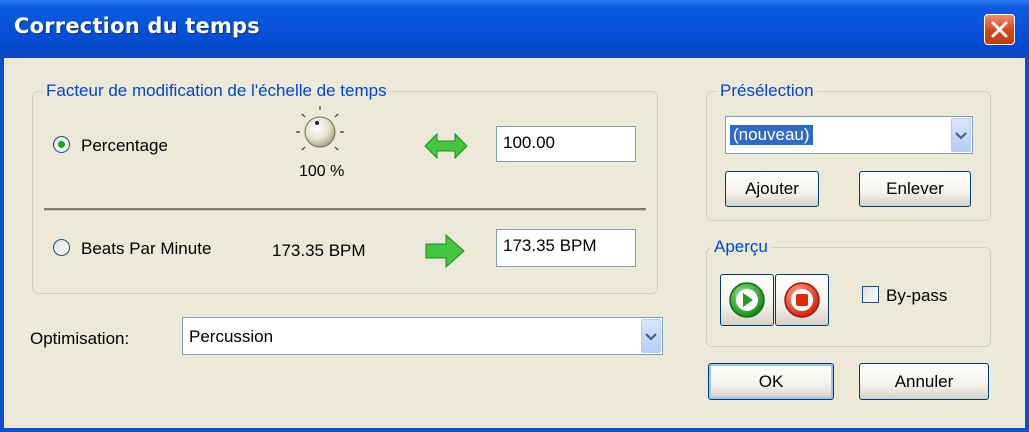  What do you see at coordinates (771, 381) in the screenshot?
I see `ok-button: OK` at bounding box center [771, 381].